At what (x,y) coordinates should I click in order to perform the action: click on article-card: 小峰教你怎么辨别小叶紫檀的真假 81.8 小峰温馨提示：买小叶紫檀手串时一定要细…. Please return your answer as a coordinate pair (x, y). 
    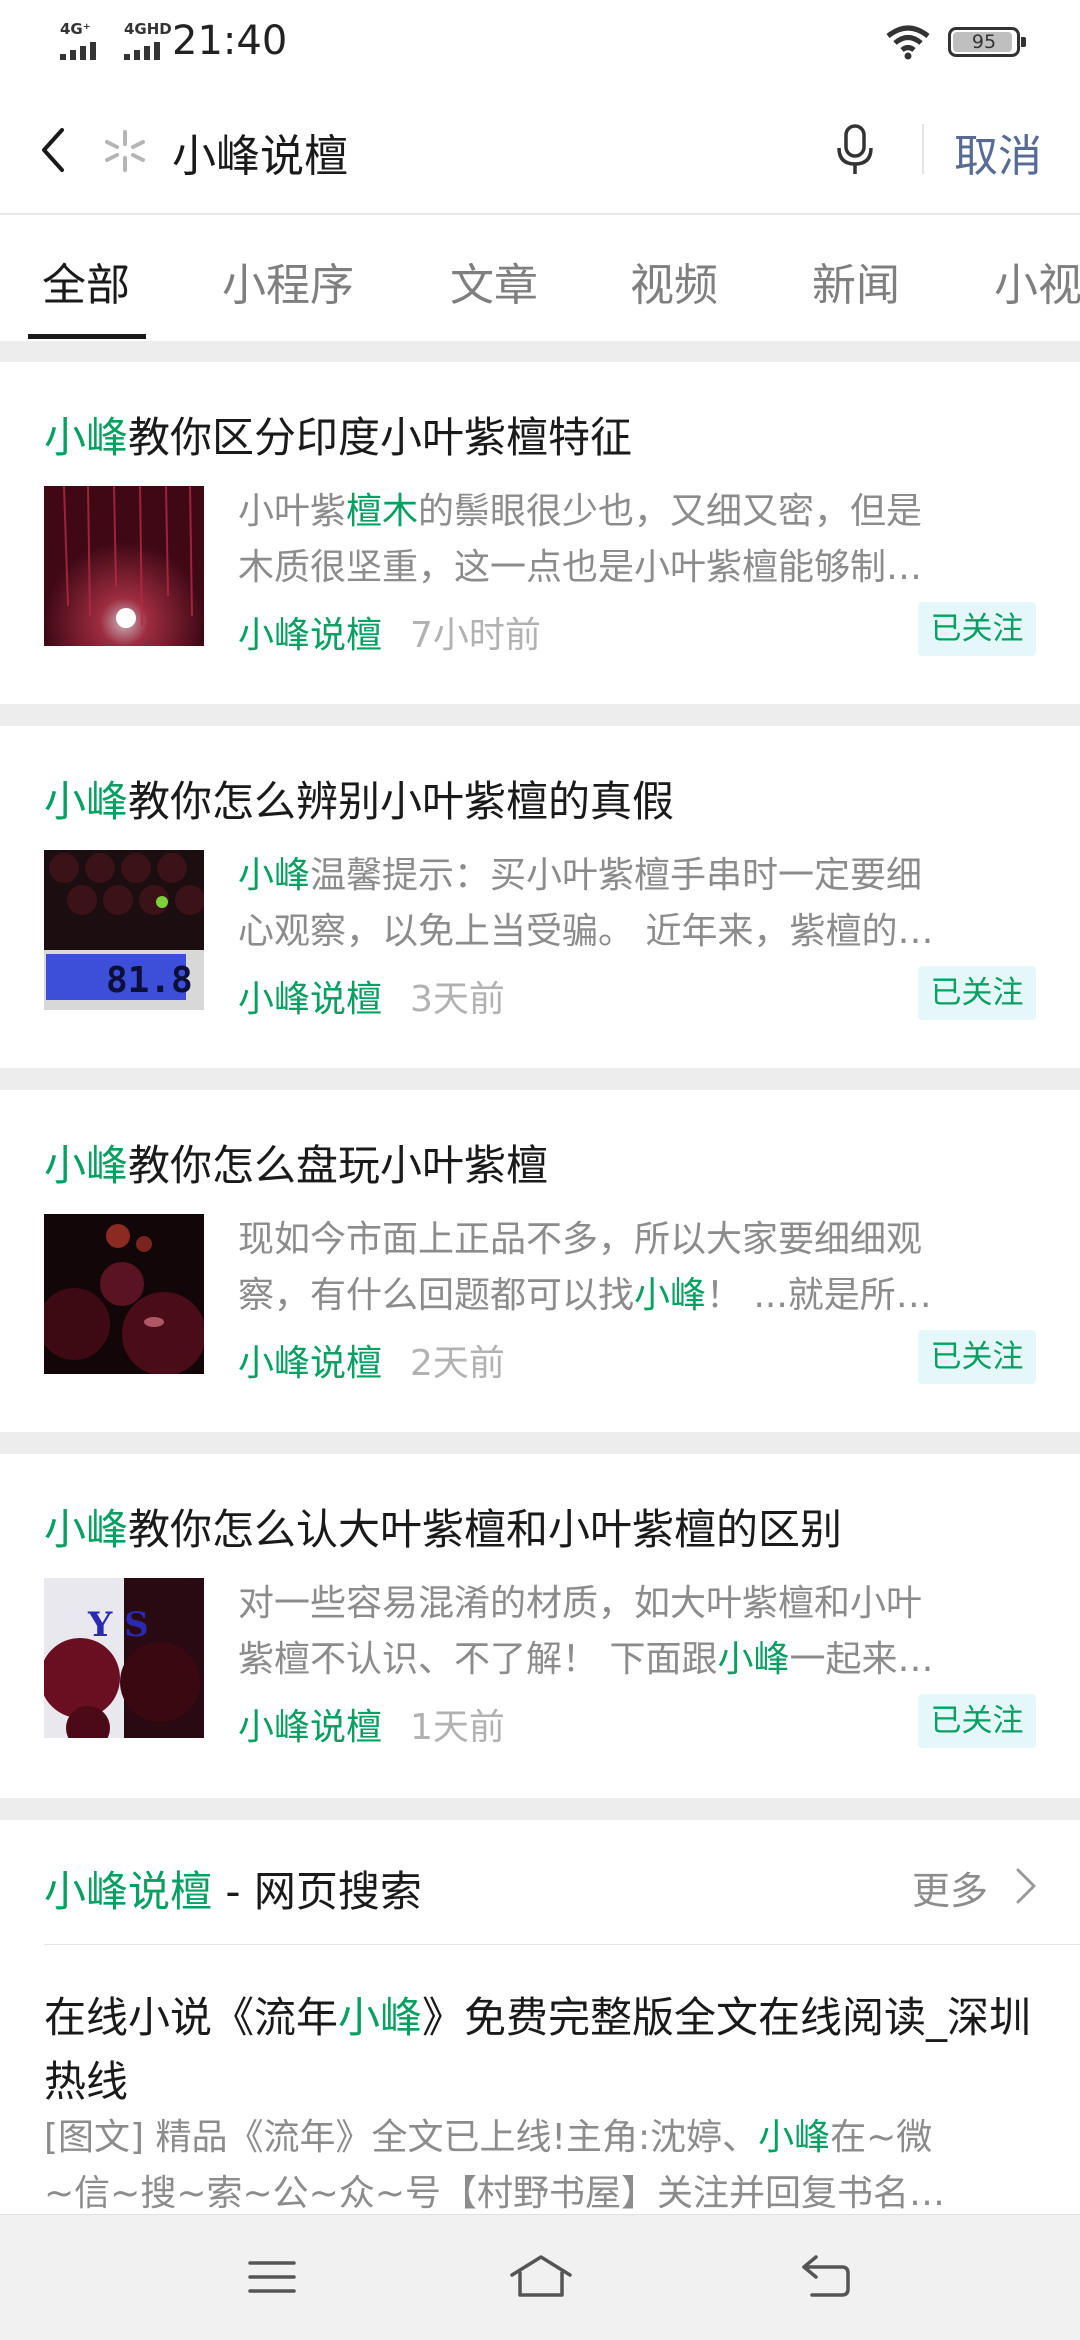
    Looking at the image, I should click on (540, 897).